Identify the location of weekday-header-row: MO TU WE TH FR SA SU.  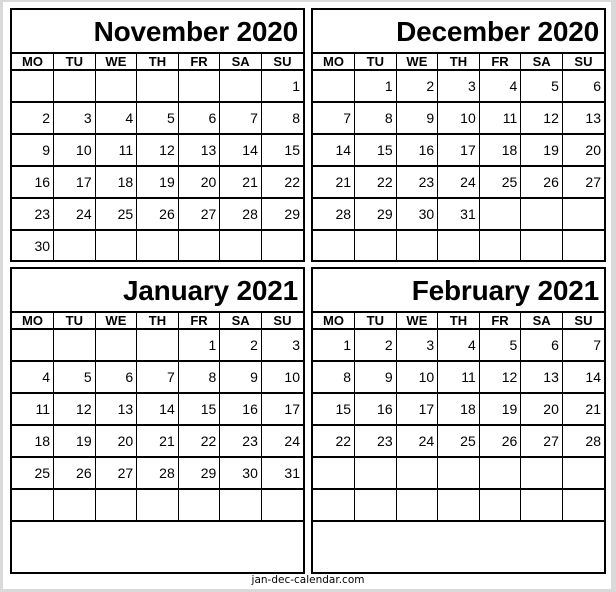
(157, 62).